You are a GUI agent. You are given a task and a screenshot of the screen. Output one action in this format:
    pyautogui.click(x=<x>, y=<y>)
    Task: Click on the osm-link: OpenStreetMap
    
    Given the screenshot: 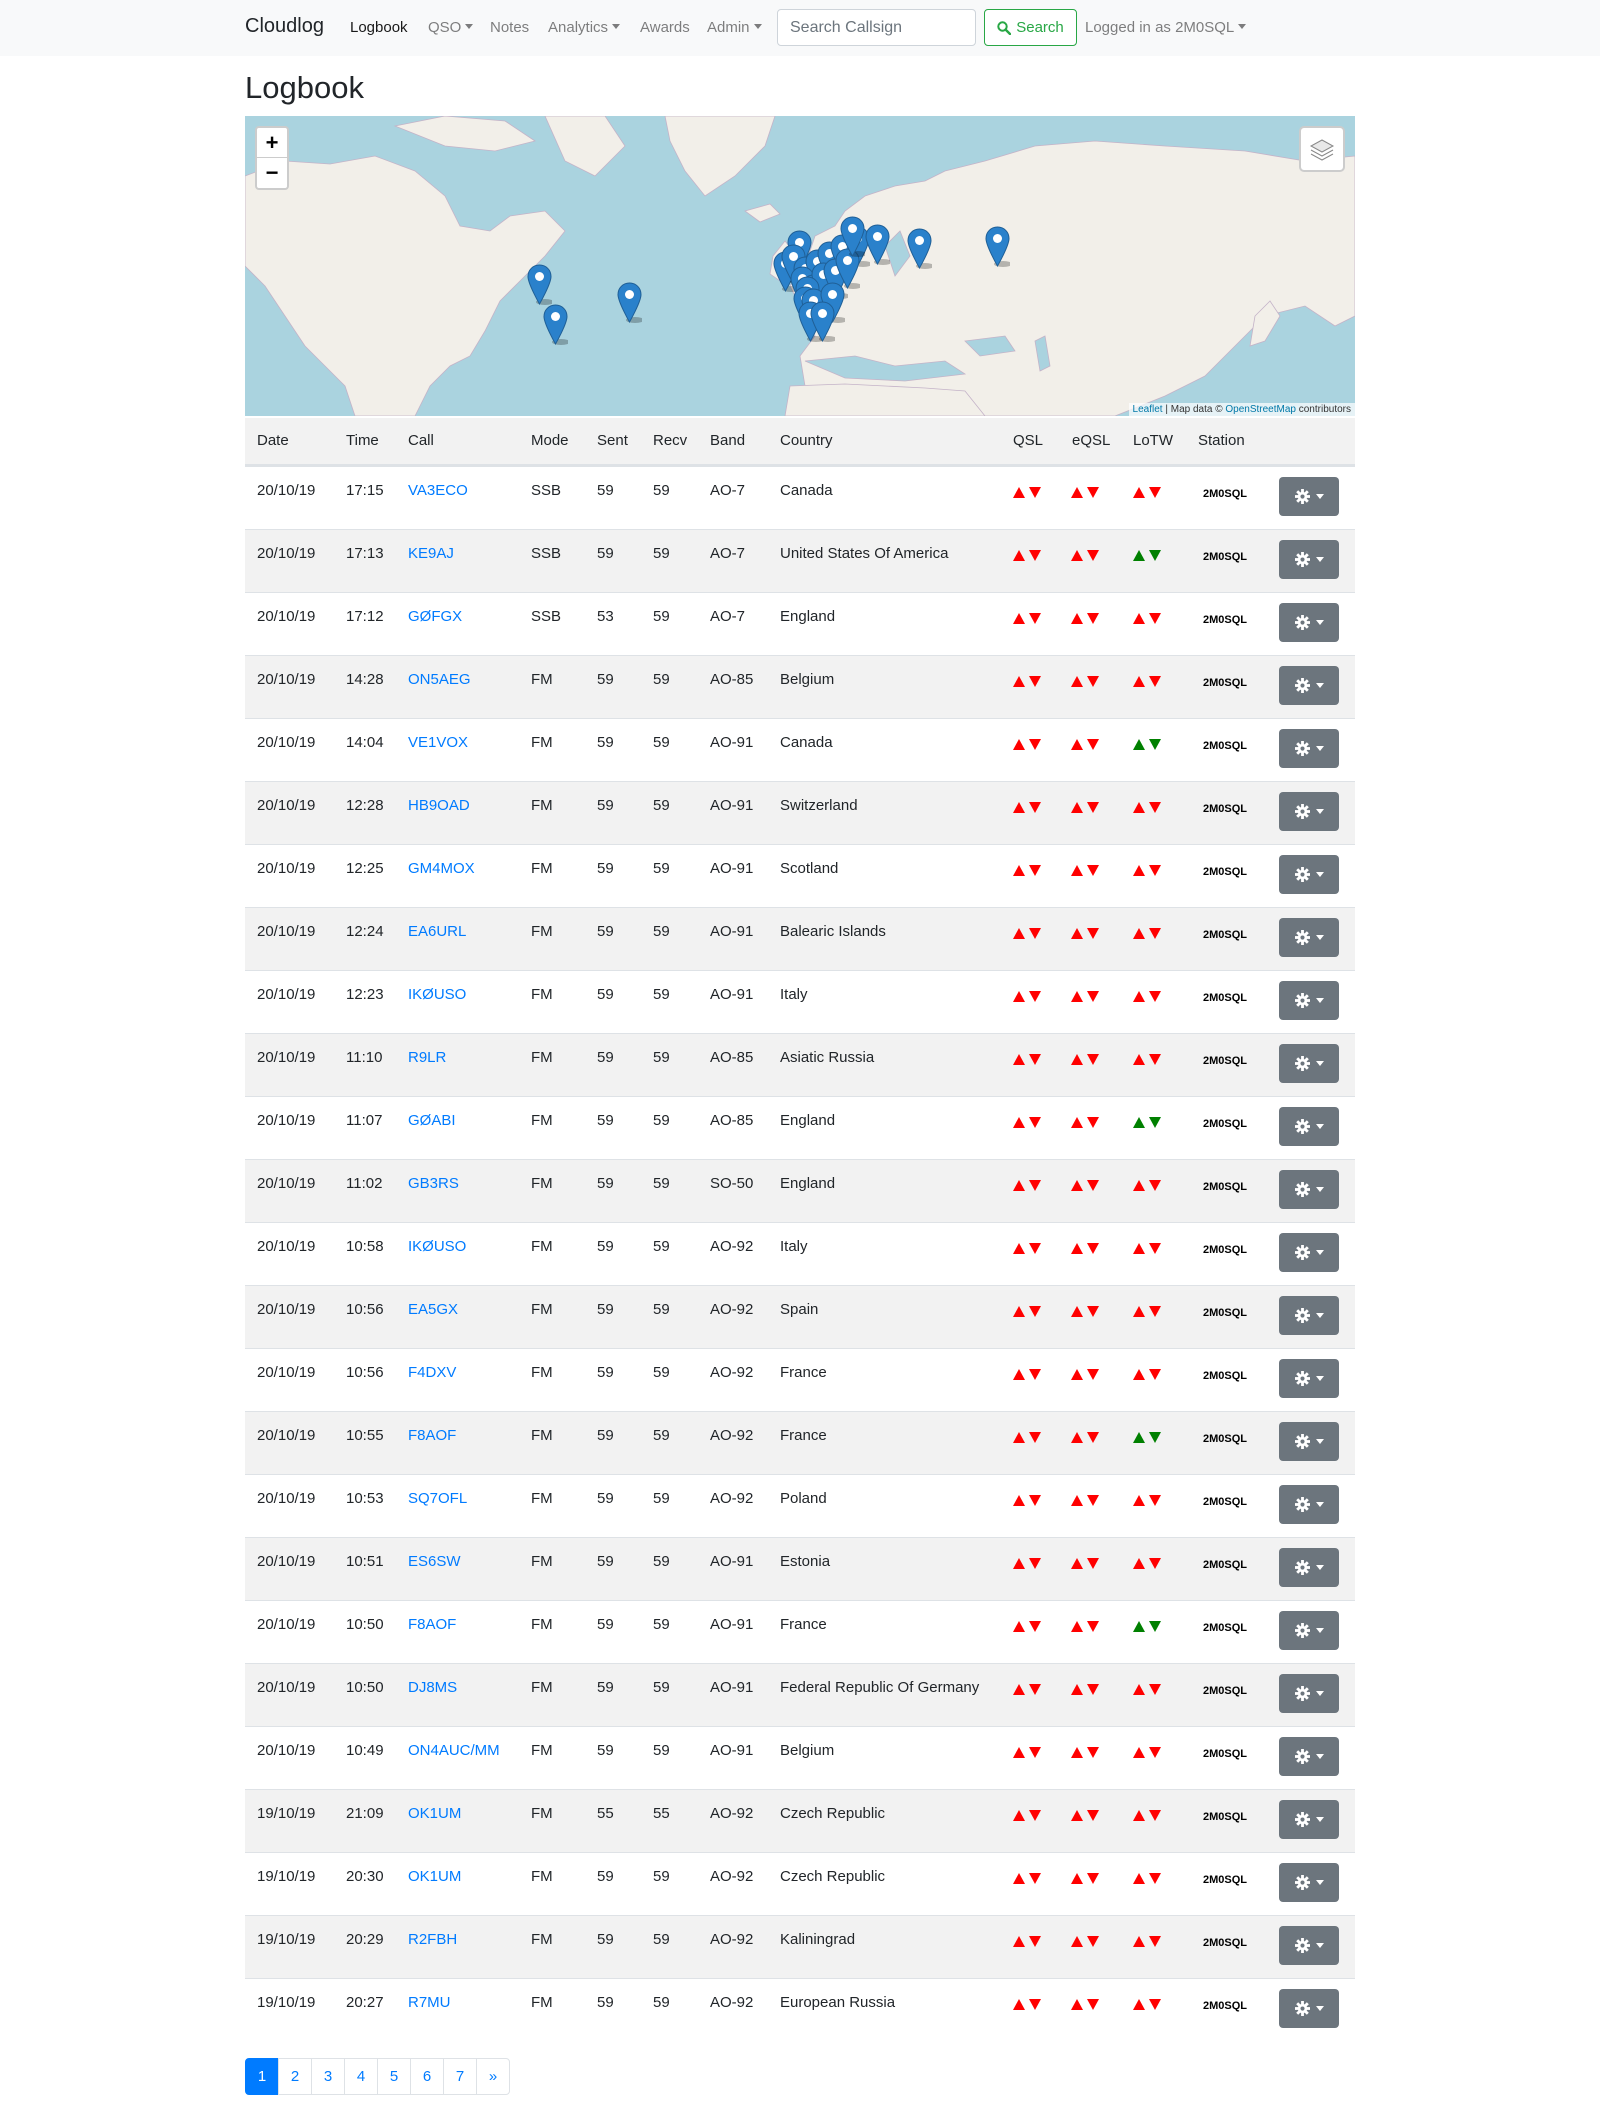 What is the action you would take?
    pyautogui.click(x=1260, y=409)
    